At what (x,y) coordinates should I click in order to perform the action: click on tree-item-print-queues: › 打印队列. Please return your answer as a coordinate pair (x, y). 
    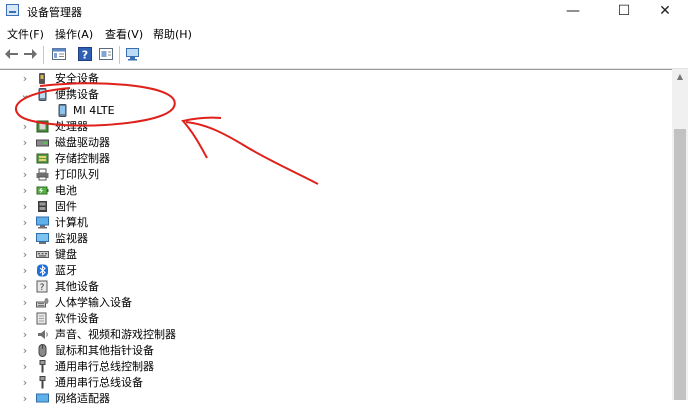
    Looking at the image, I should click on (300, 175).